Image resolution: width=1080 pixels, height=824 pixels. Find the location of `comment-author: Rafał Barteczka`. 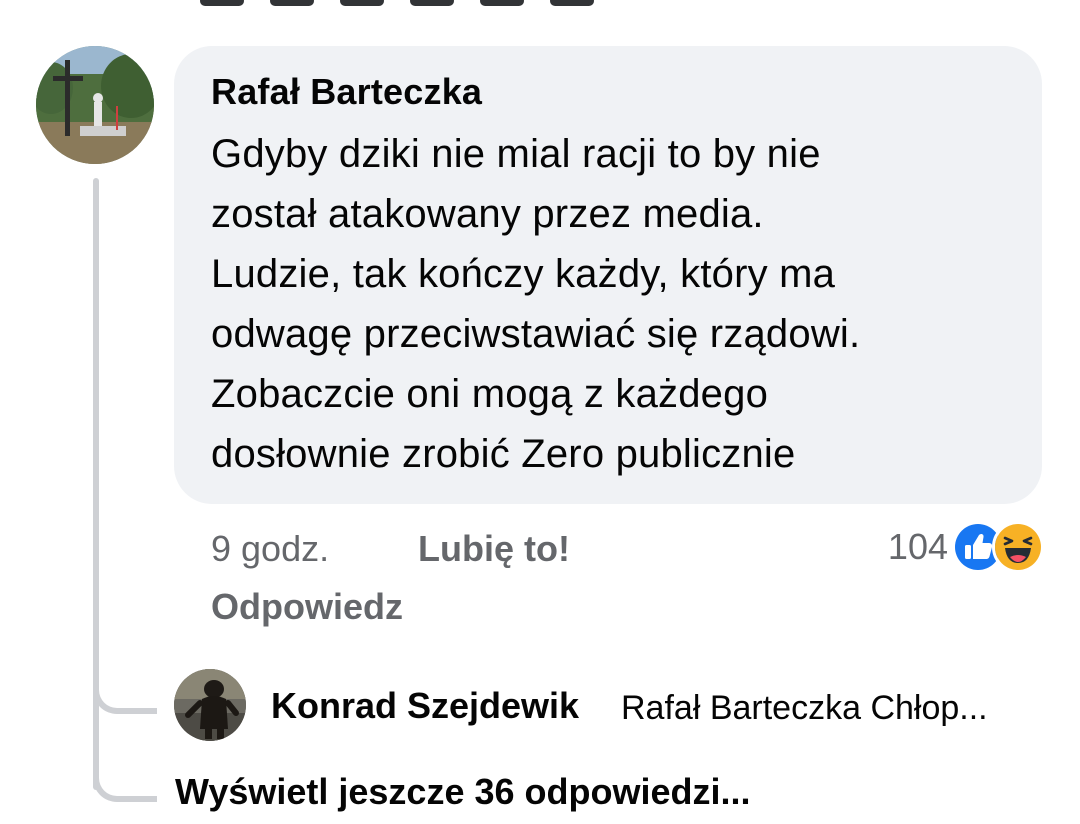

comment-author: Rafał Barteczka is located at coordinates (608, 92).